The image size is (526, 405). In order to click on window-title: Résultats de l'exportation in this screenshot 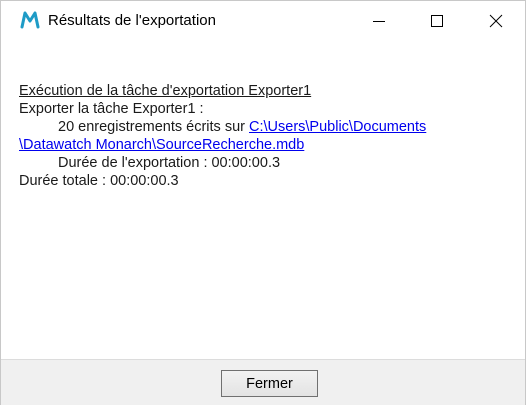, I will do `click(132, 20)`.